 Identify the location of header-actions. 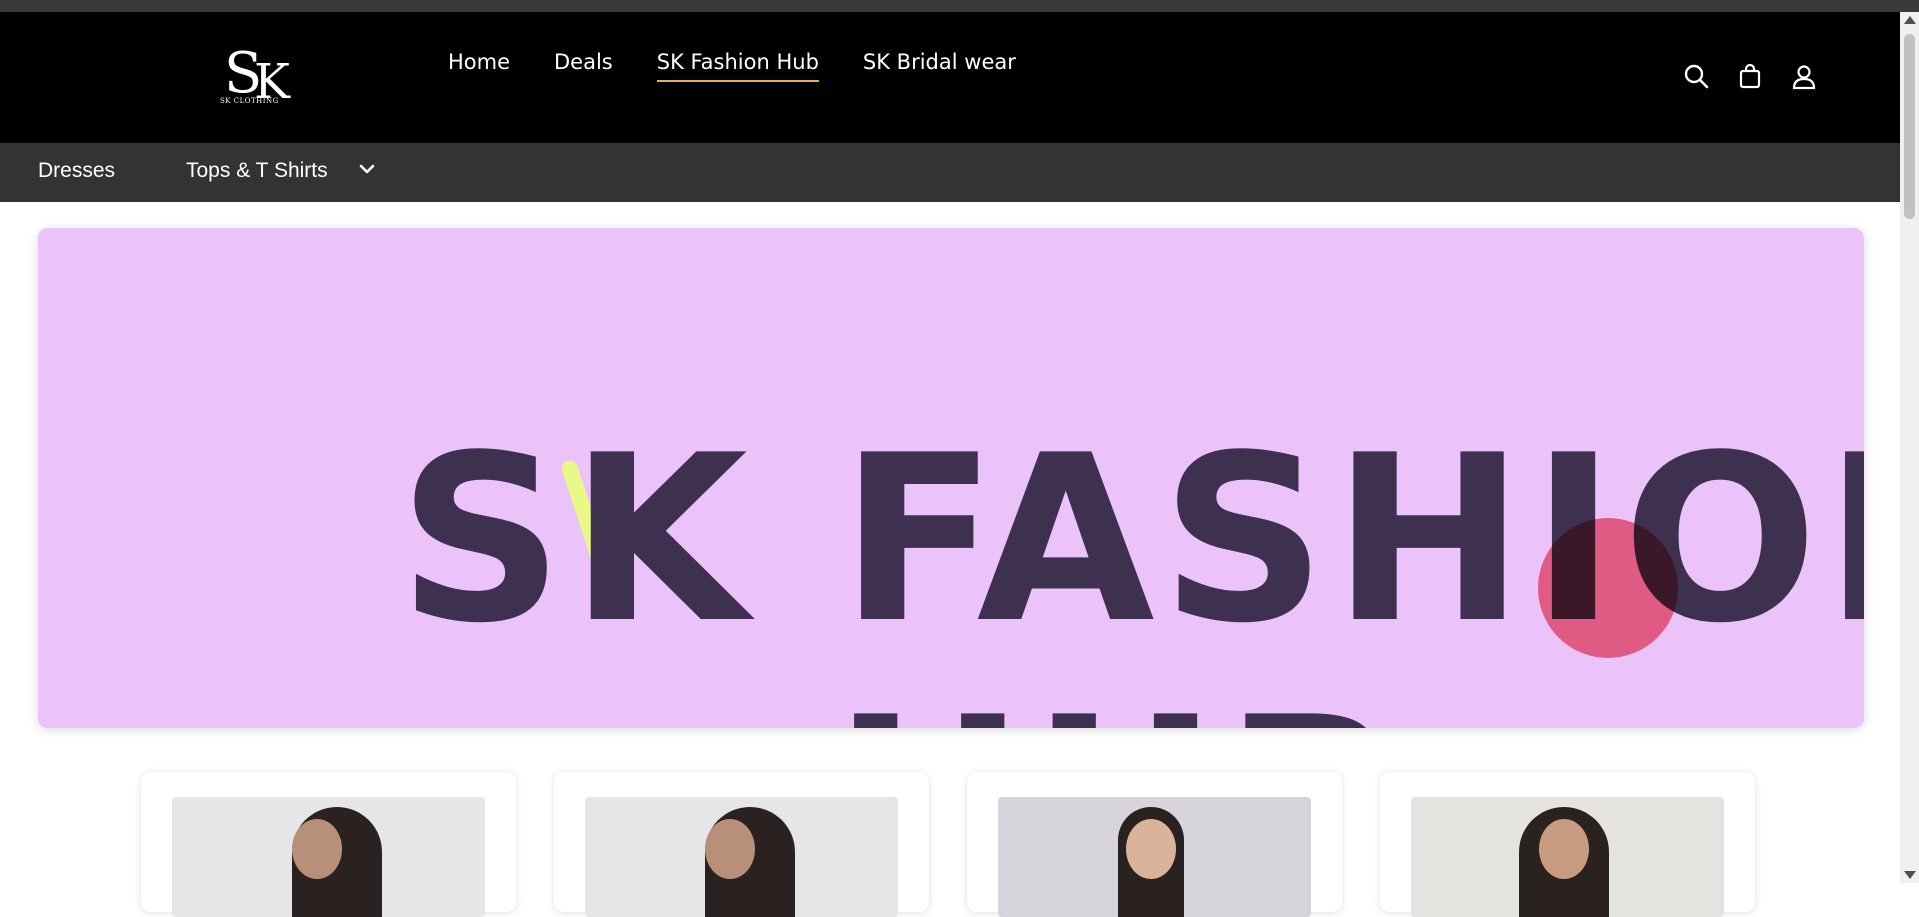
(1750, 76).